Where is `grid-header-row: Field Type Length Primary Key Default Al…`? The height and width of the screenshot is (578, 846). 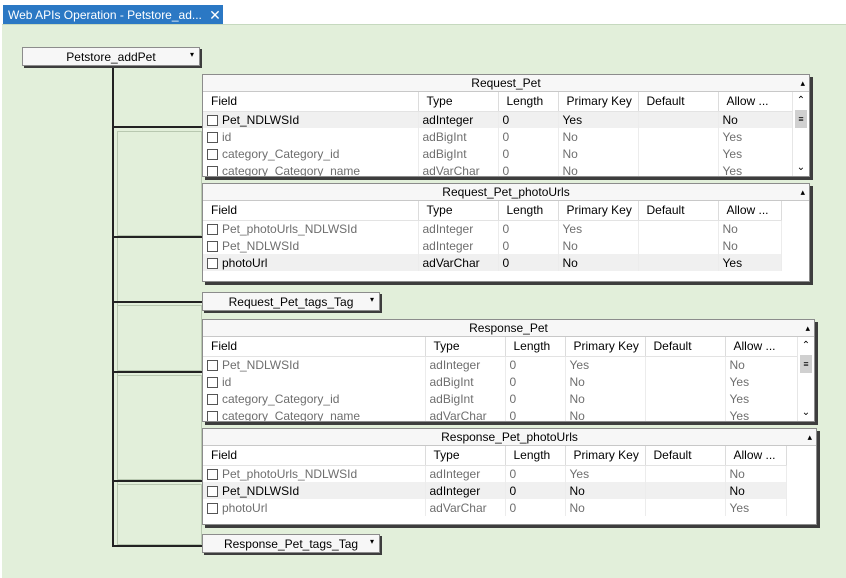
grid-header-row: Field Type Length Primary Key Default Al… is located at coordinates (495, 456).